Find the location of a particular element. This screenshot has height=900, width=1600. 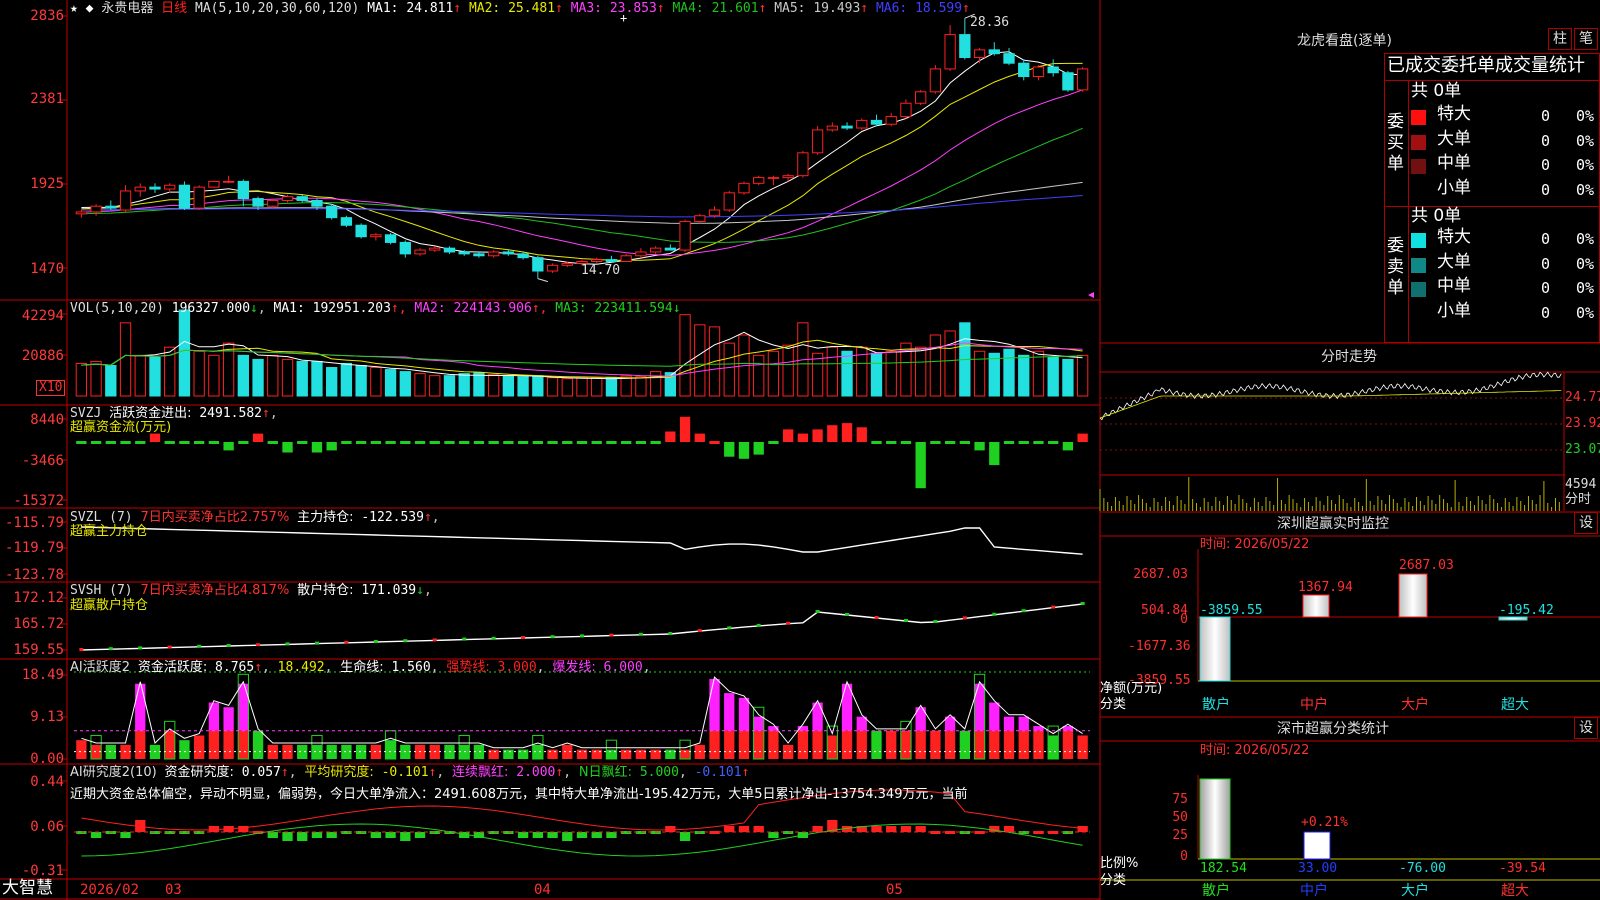

sc-bar-value: -76.00 is located at coordinates (1422, 868).